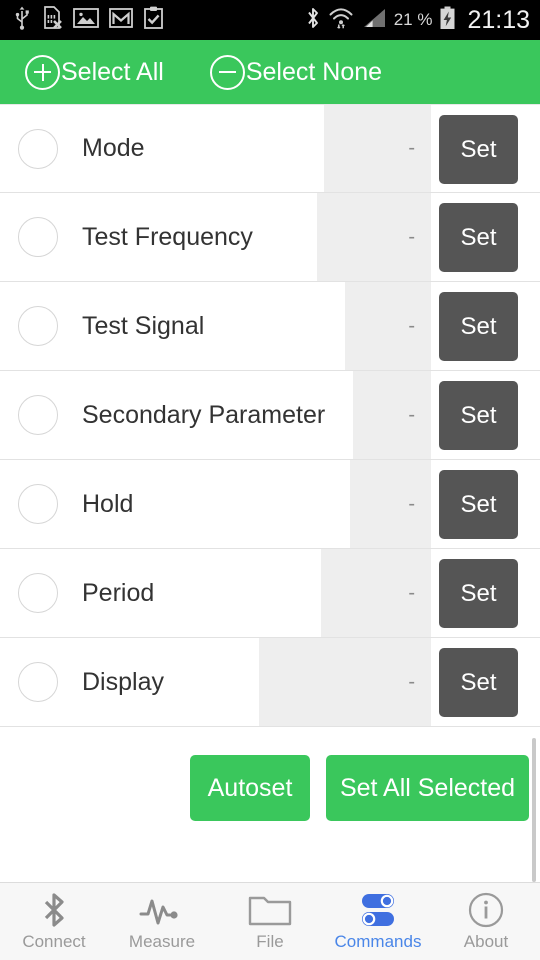 This screenshot has width=540, height=960. Describe the element at coordinates (374, 20) in the screenshot. I see `cellular-signal-icon` at that location.